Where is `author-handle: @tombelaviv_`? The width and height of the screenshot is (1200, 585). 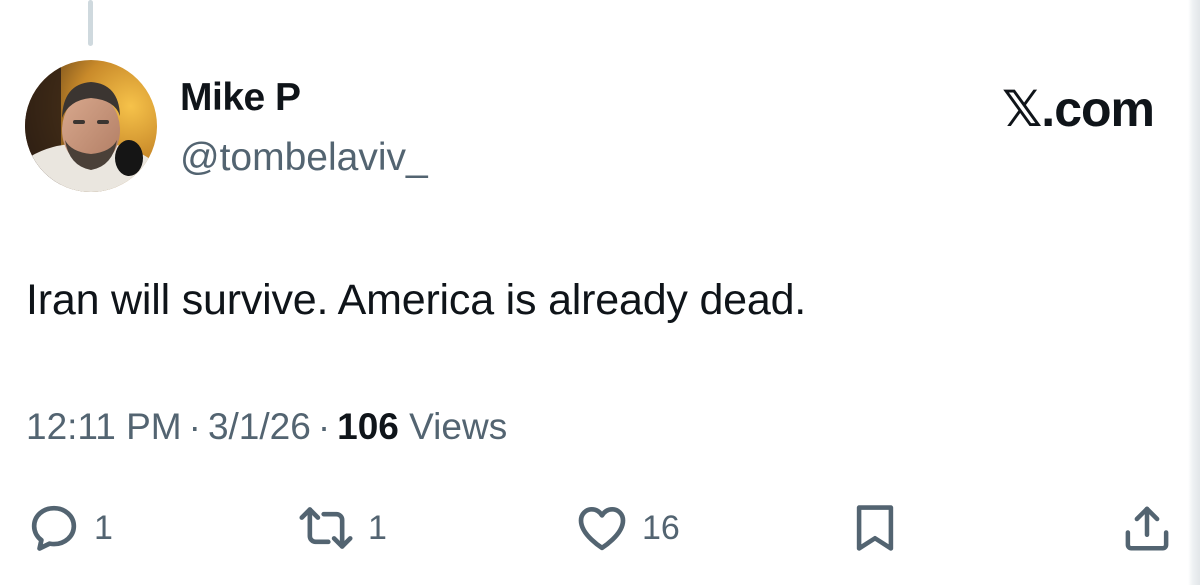
author-handle: @tombelaviv_ is located at coordinates (304, 158).